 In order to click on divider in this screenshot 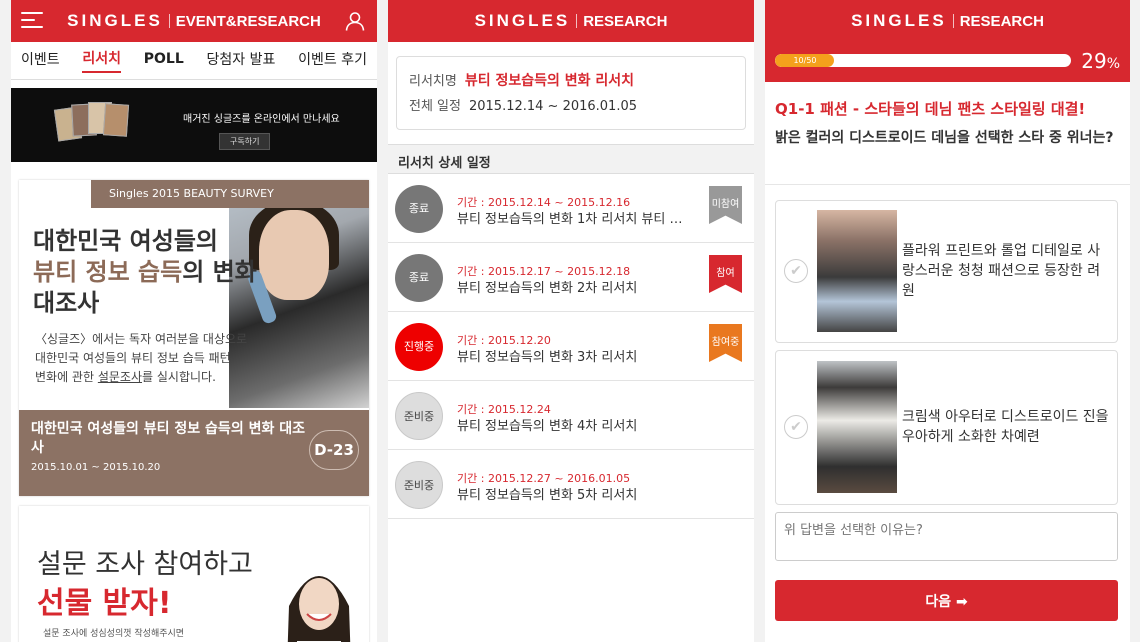, I will do `click(947, 184)`.